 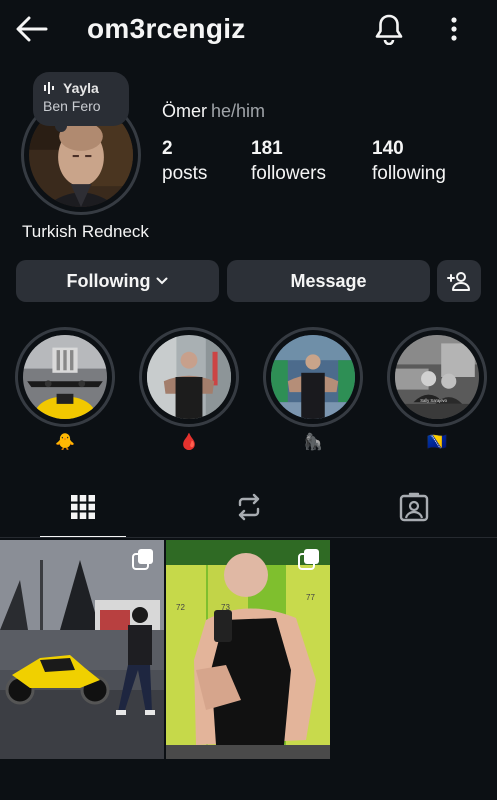 I want to click on highlight-4-cover: Sally Sarajevo, so click(x=437, y=377).